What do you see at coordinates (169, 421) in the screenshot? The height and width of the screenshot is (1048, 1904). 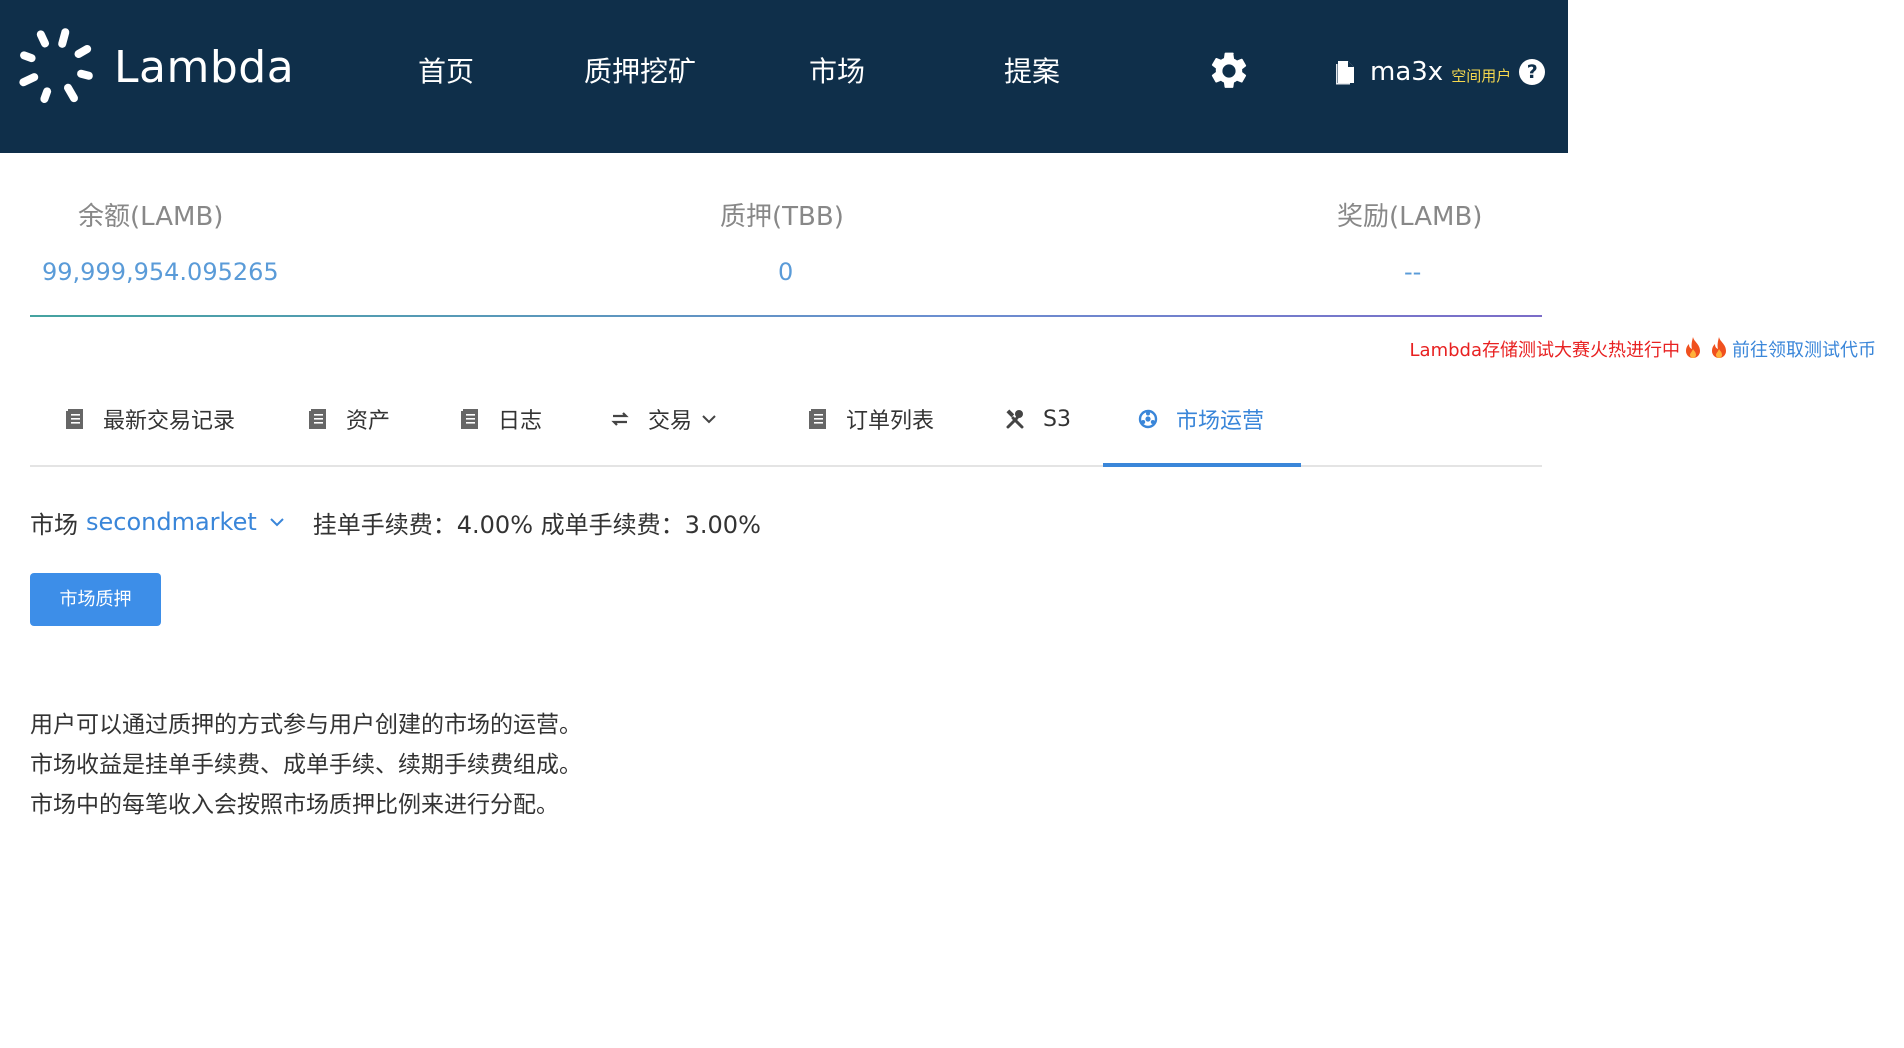 I see `tab-label: 最新交易记录` at bounding box center [169, 421].